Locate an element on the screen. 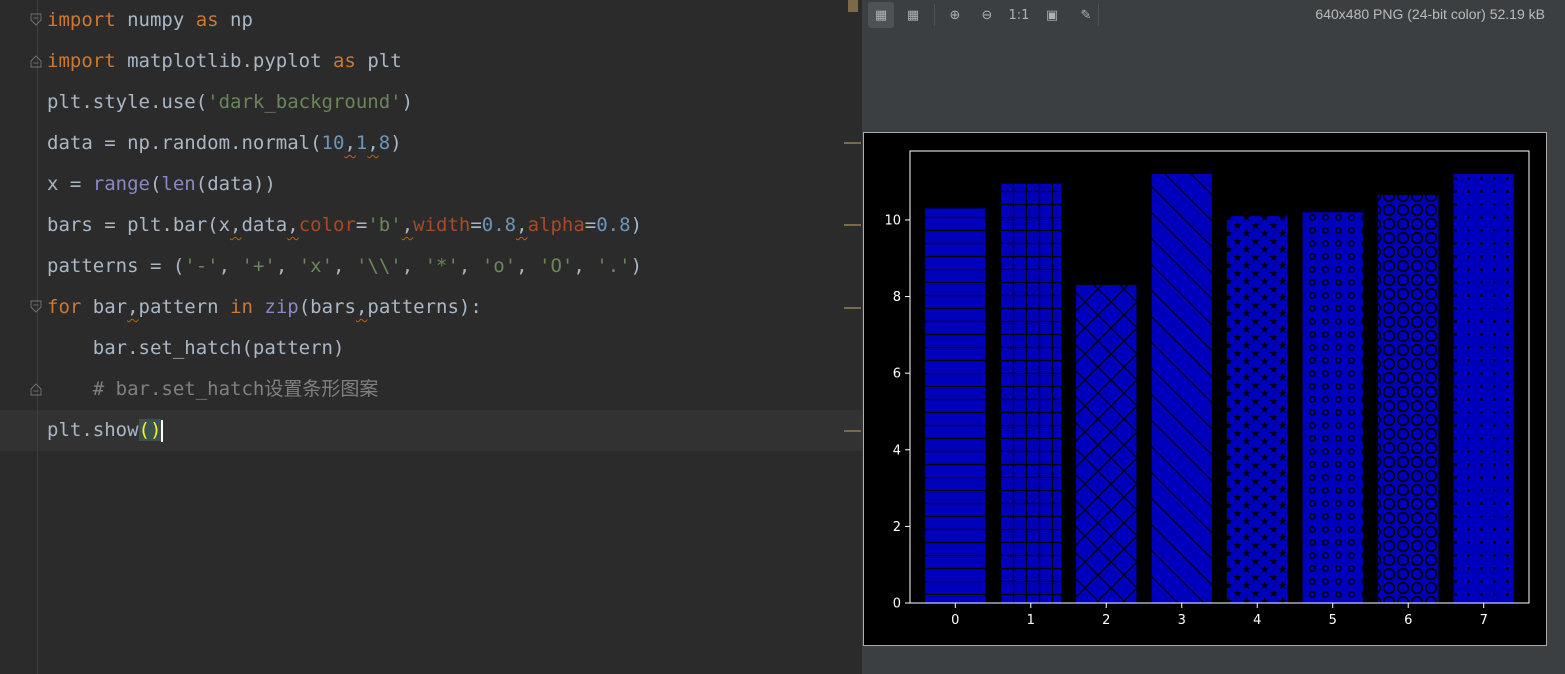 The height and width of the screenshot is (674, 1565). code-line: # bar.set_hatch设置条形图案 is located at coordinates (213, 389).